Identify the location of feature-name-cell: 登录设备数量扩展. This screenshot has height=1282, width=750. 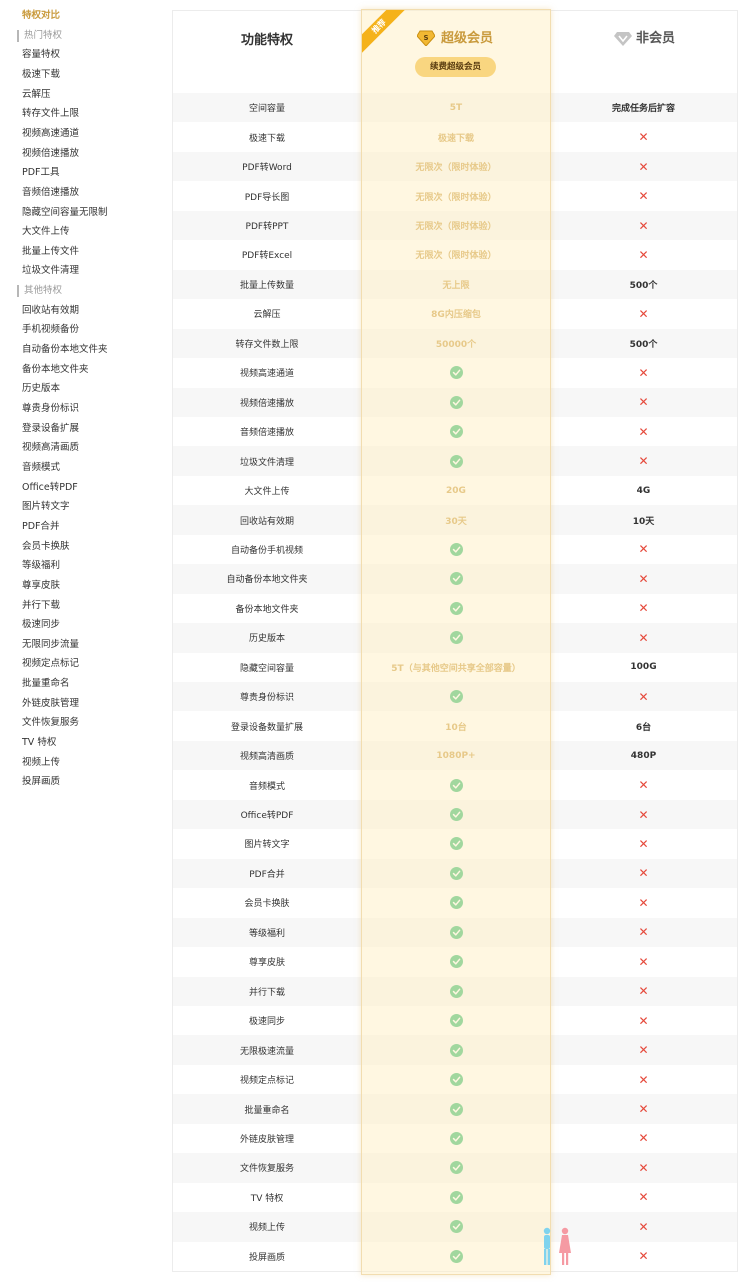
(266, 727).